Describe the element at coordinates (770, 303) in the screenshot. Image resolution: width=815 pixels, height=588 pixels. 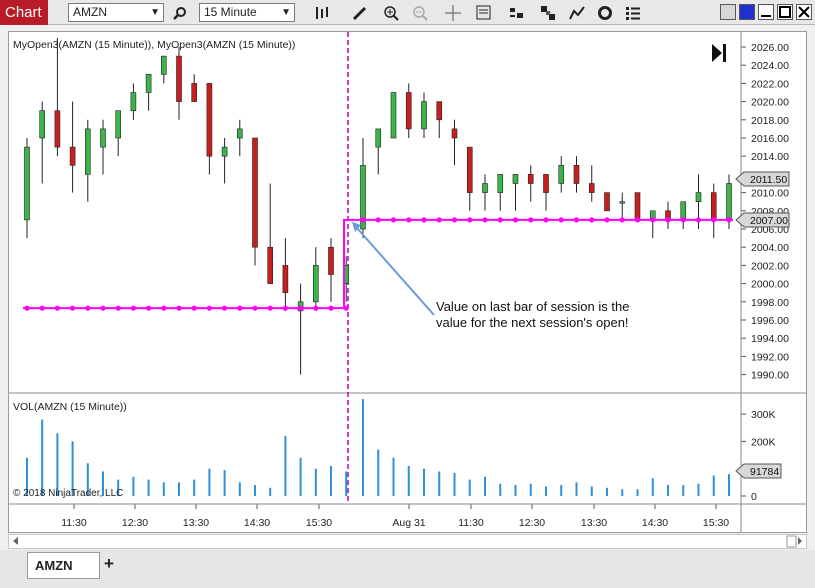
I see `price-tick-label: 1998.00` at that location.